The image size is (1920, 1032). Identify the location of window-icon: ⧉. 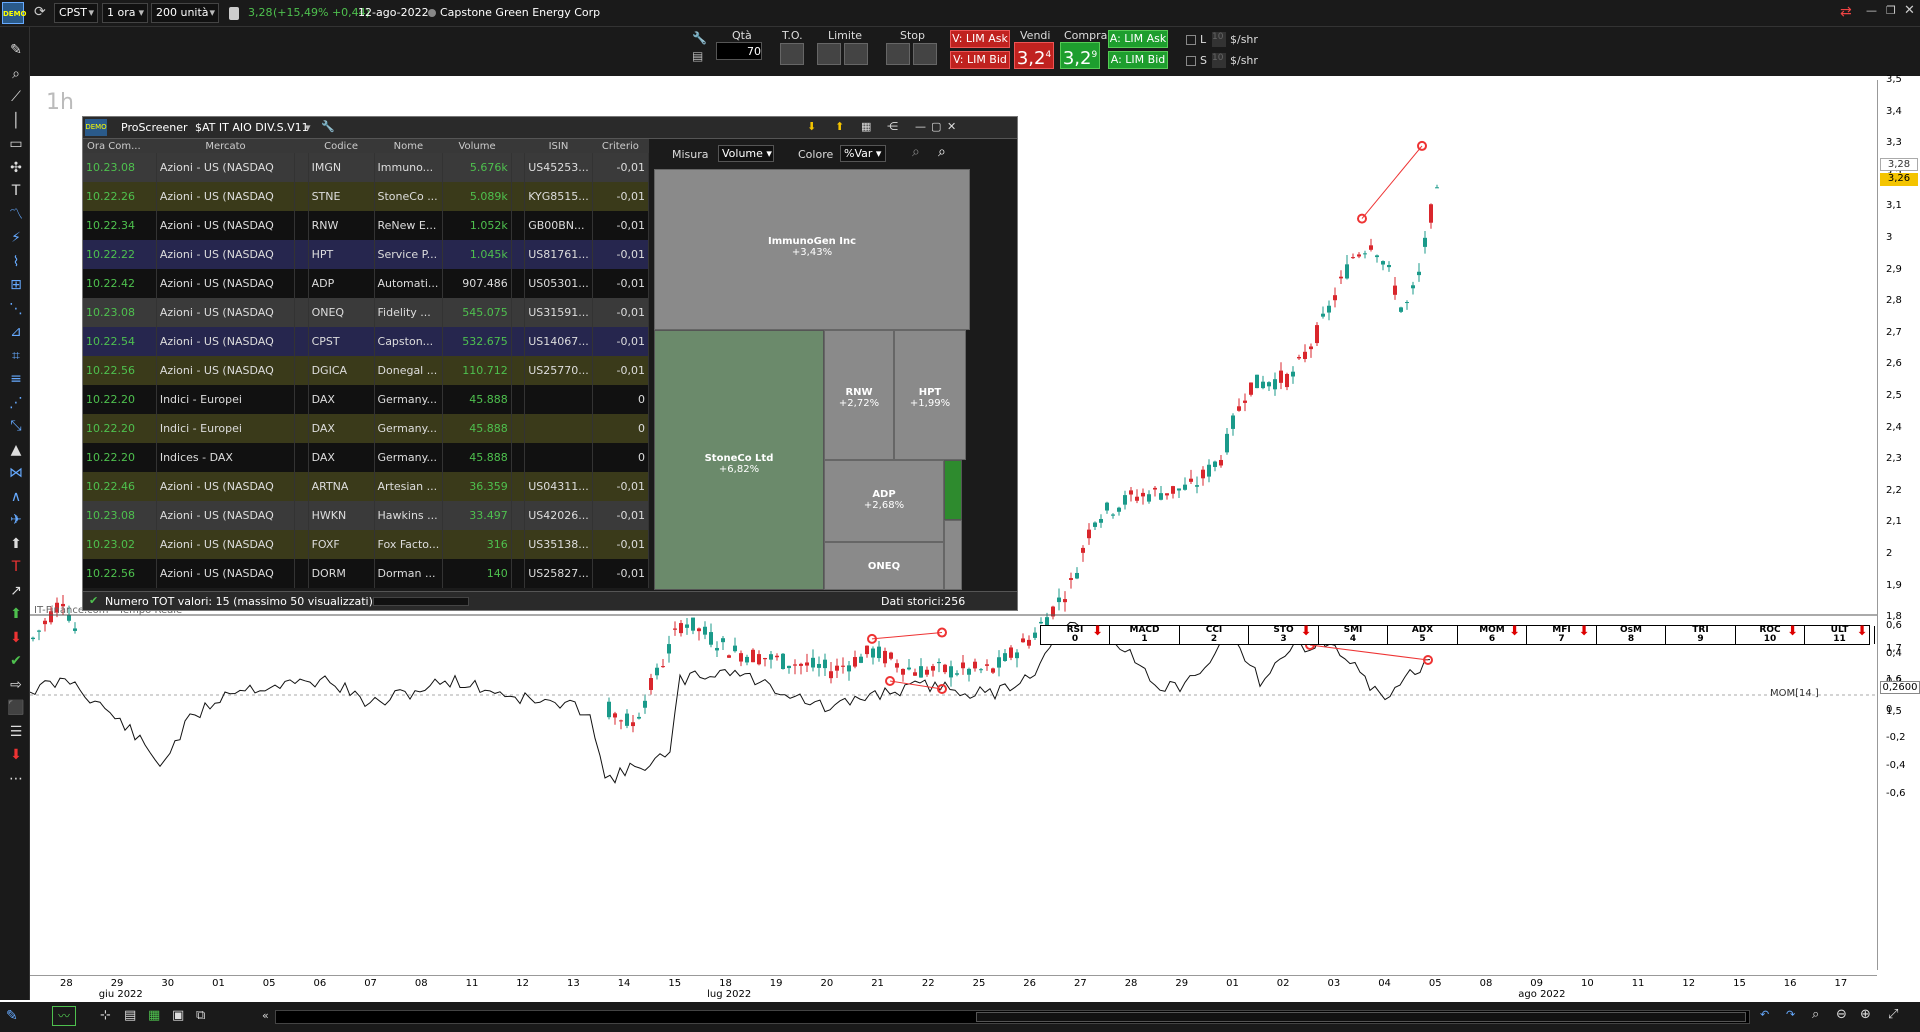
(200, 1015).